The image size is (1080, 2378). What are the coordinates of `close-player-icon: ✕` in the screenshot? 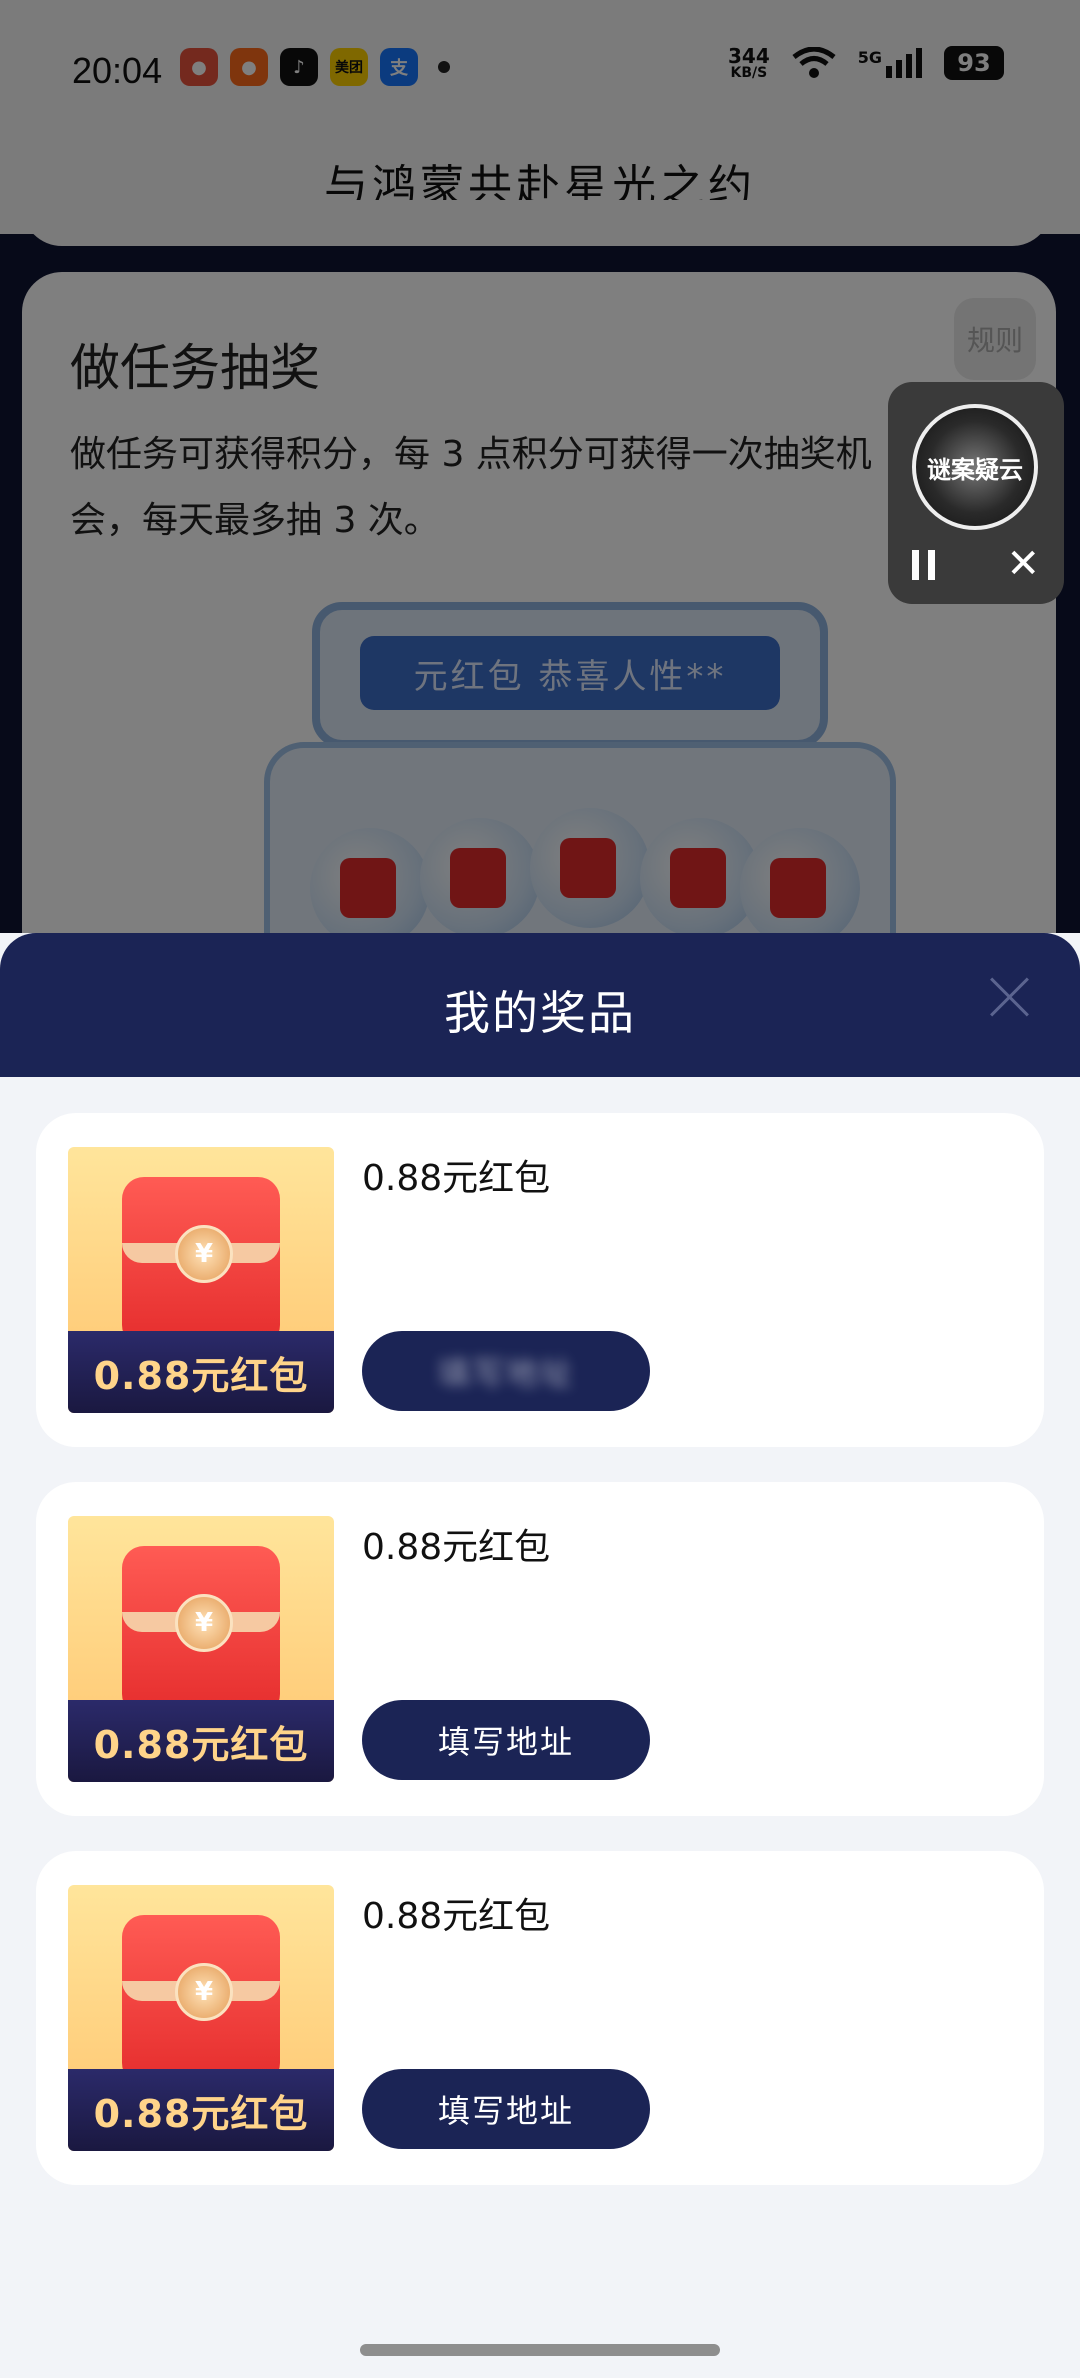 It's located at (1023, 564).